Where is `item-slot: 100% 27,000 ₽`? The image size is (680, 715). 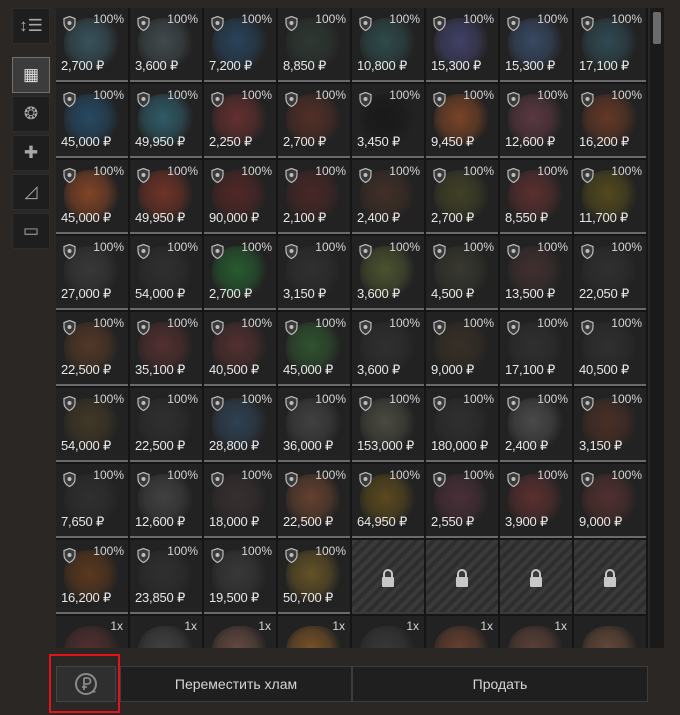 item-slot: 100% 27,000 ₽ is located at coordinates (92, 273).